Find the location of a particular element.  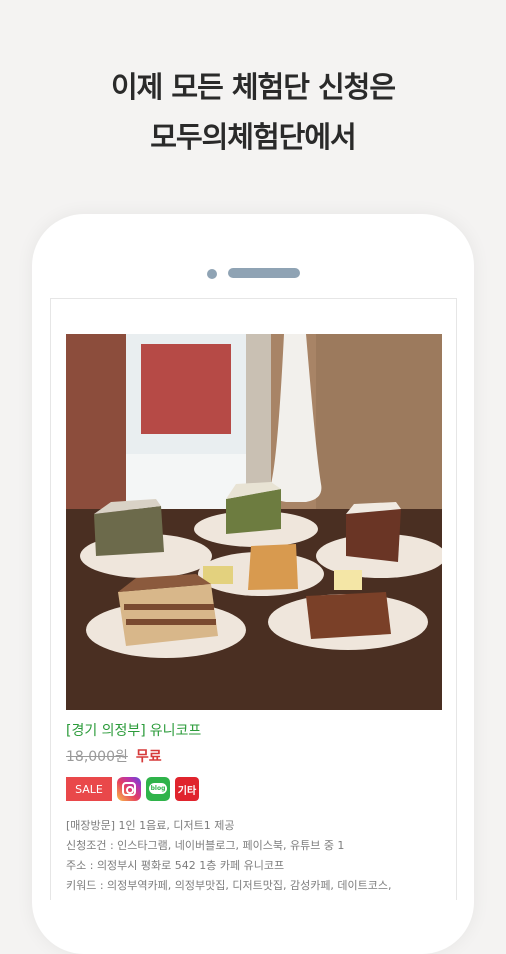

headline-line-1: 이제 모든 체험단 신청은 is located at coordinates (253, 87).